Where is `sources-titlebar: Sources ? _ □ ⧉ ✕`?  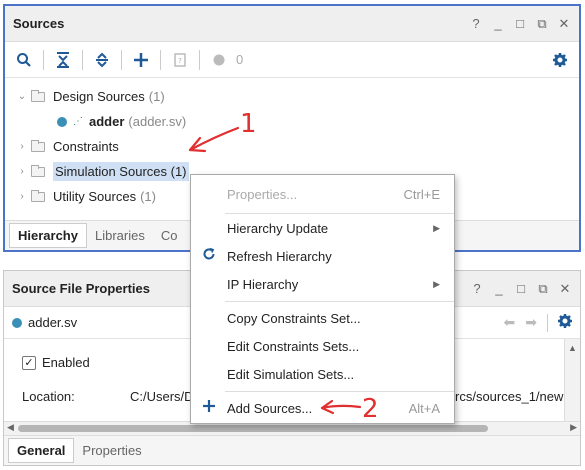
sources-titlebar: Sources ? _ □ ⧉ ✕ is located at coordinates (292, 24).